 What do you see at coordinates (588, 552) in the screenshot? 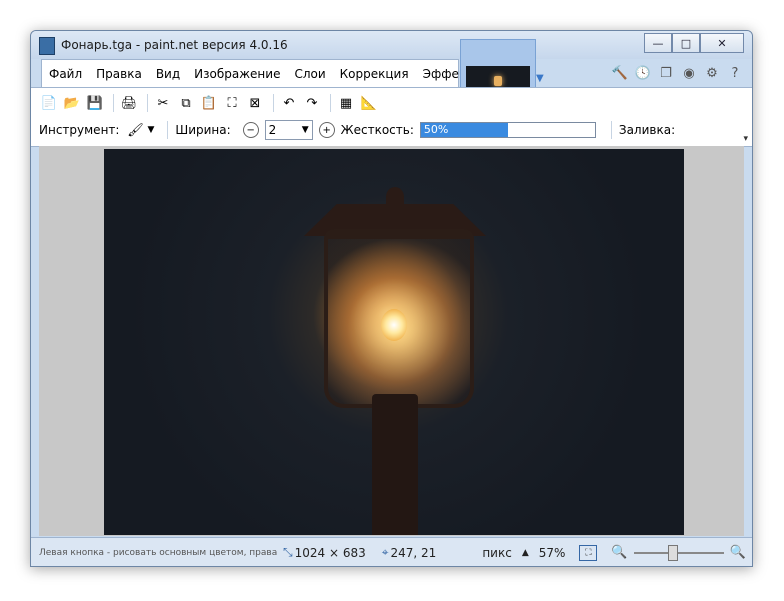
I see `zoom-to-window-icon: ⛶` at bounding box center [588, 552].